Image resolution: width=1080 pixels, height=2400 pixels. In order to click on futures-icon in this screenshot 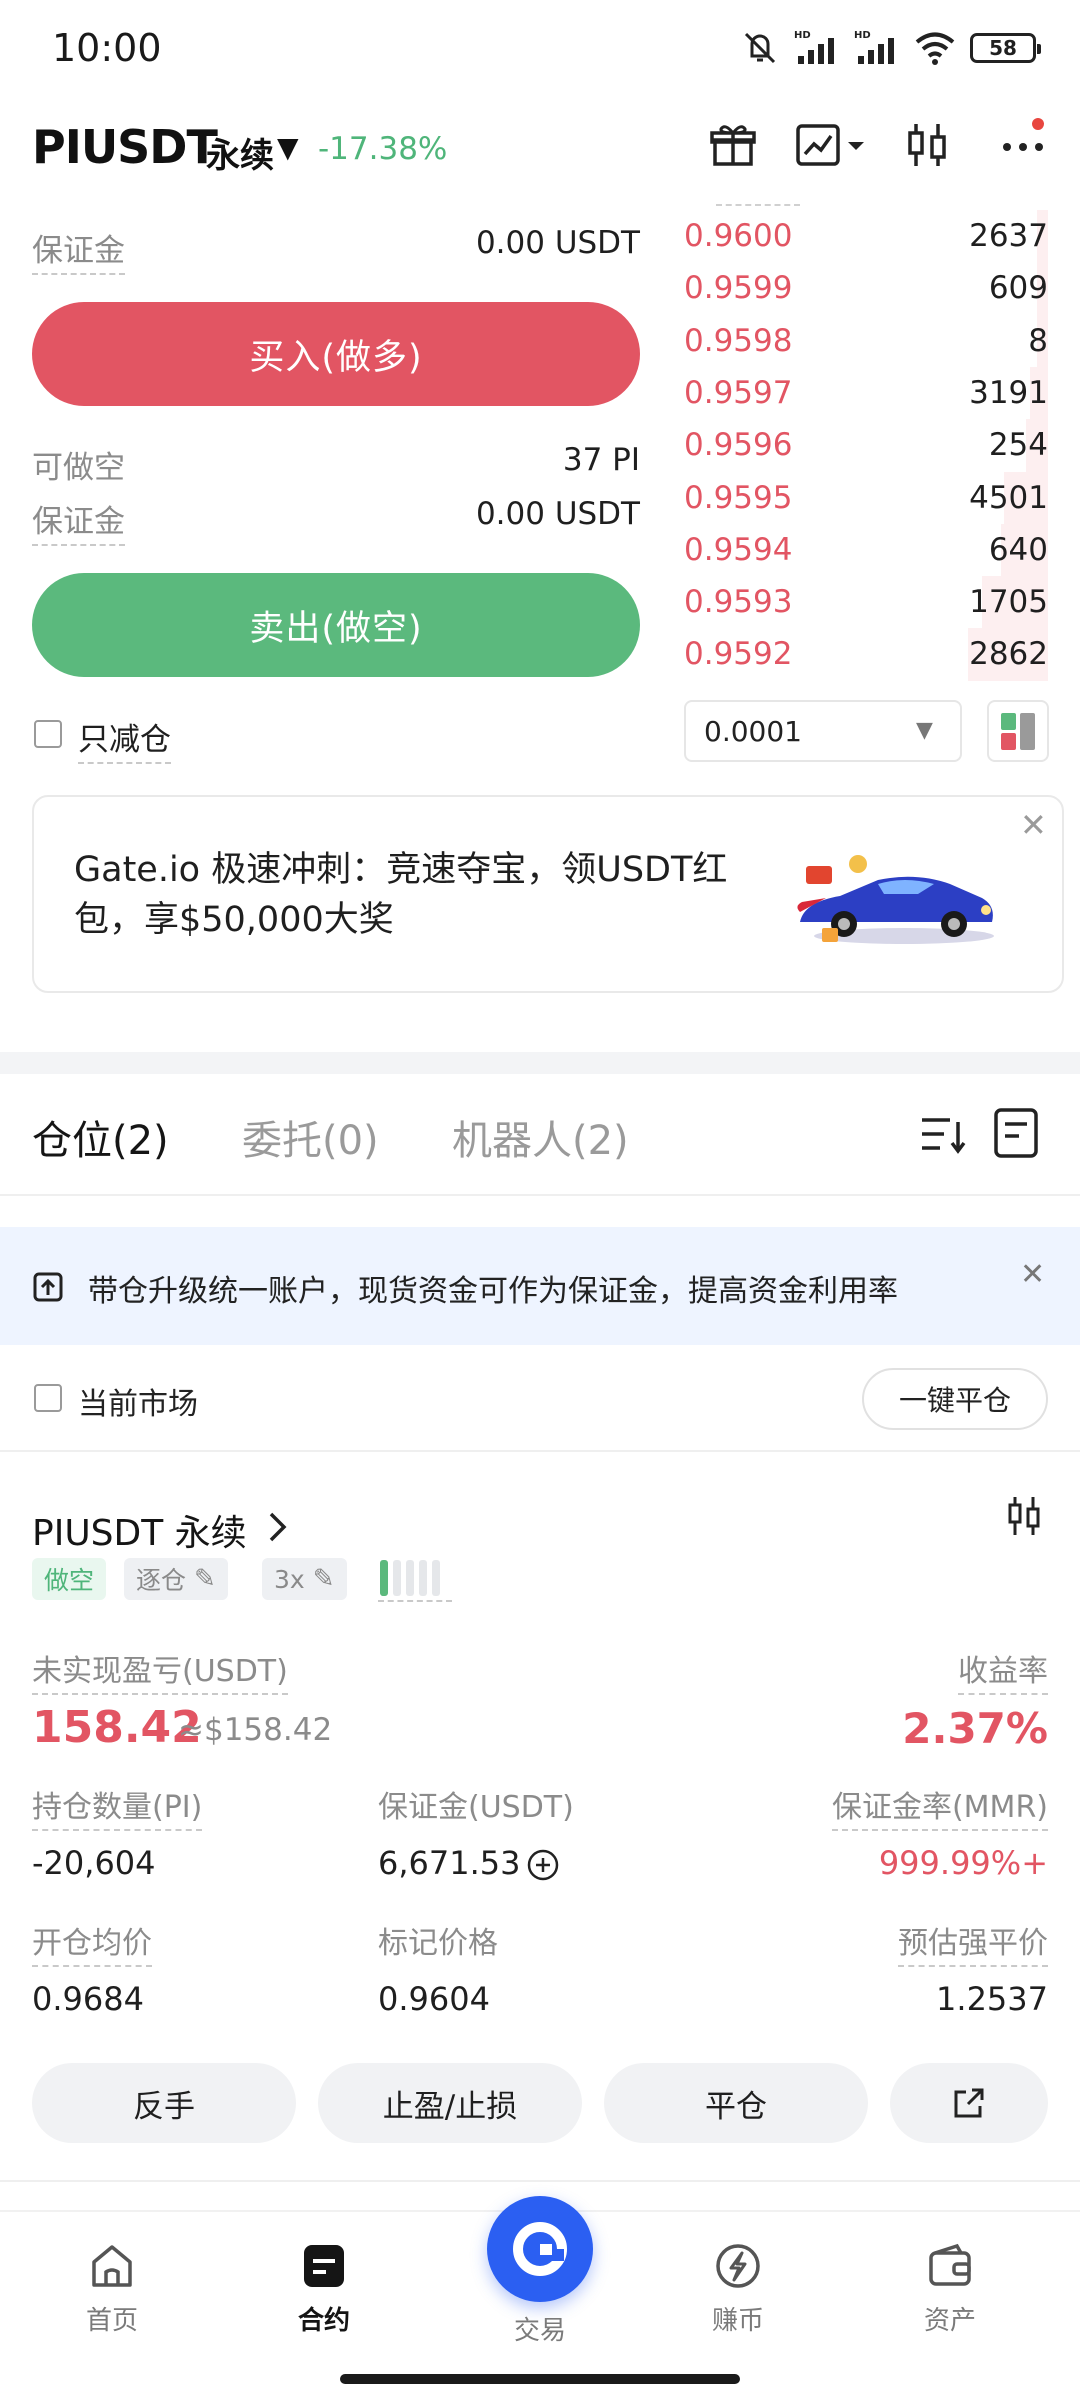, I will do `click(324, 2266)`.